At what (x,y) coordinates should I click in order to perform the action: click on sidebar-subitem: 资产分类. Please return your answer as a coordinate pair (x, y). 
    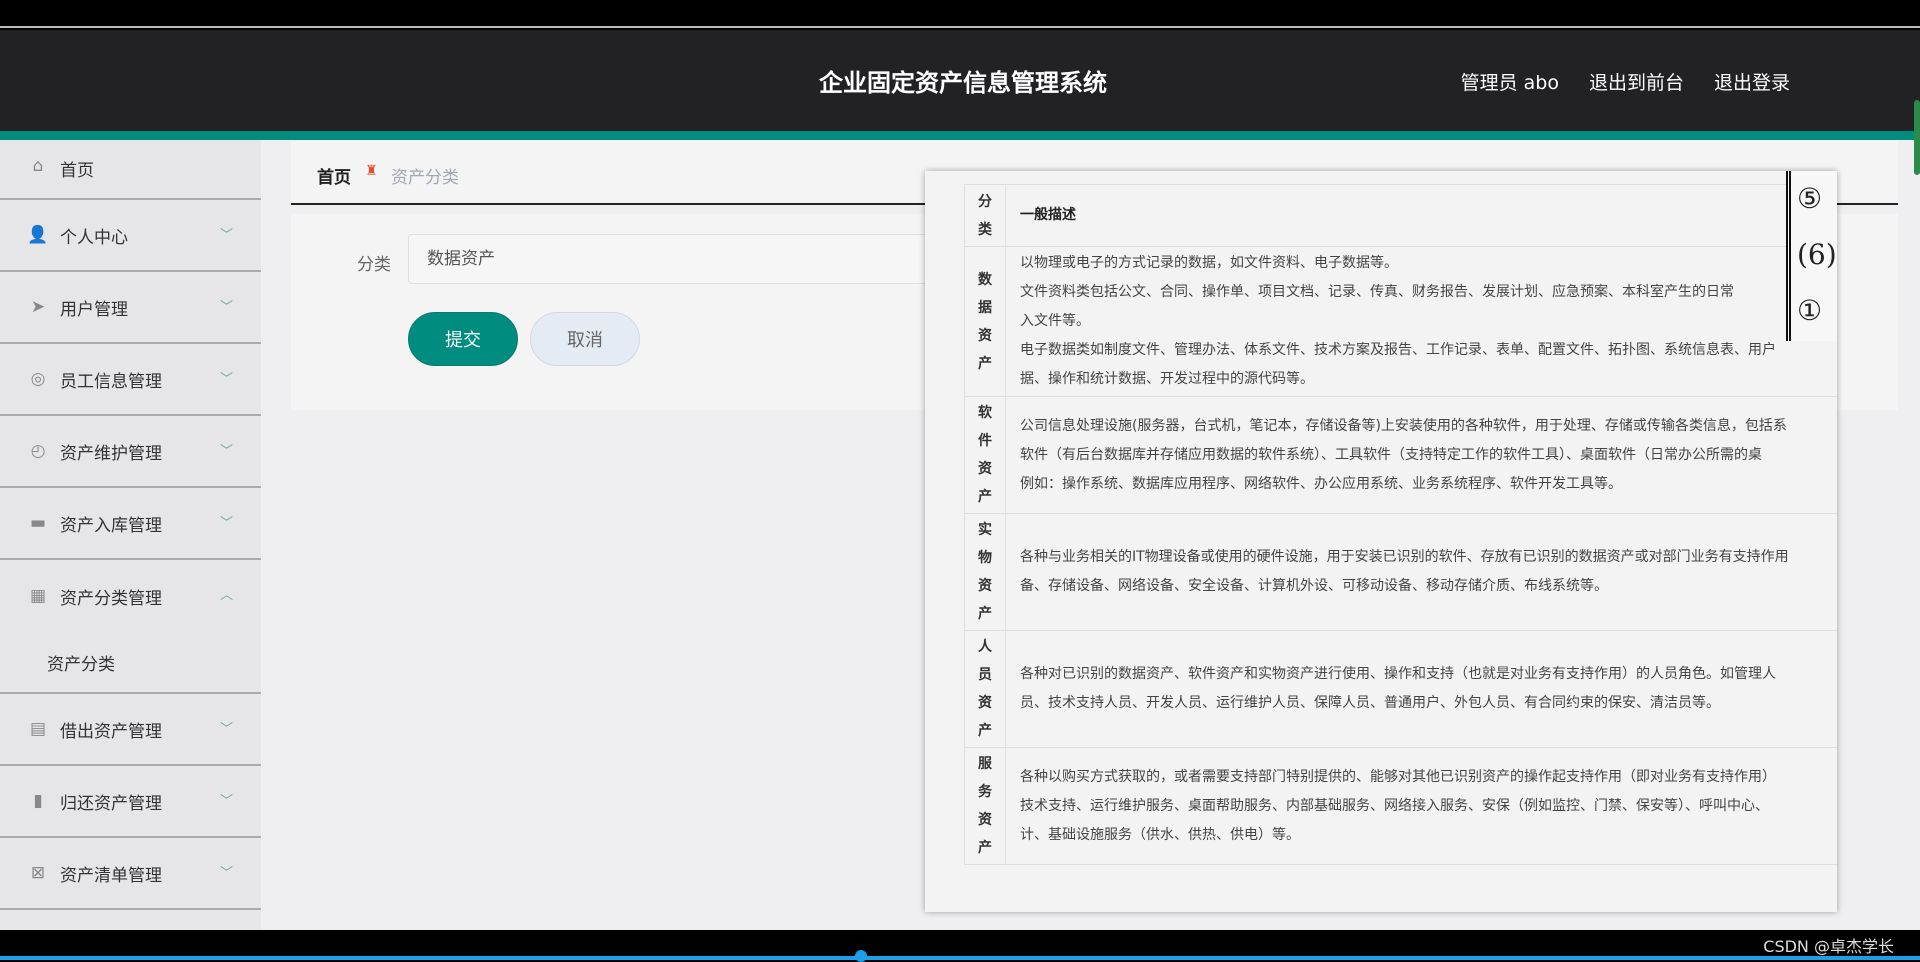
    Looking at the image, I should click on (130, 663).